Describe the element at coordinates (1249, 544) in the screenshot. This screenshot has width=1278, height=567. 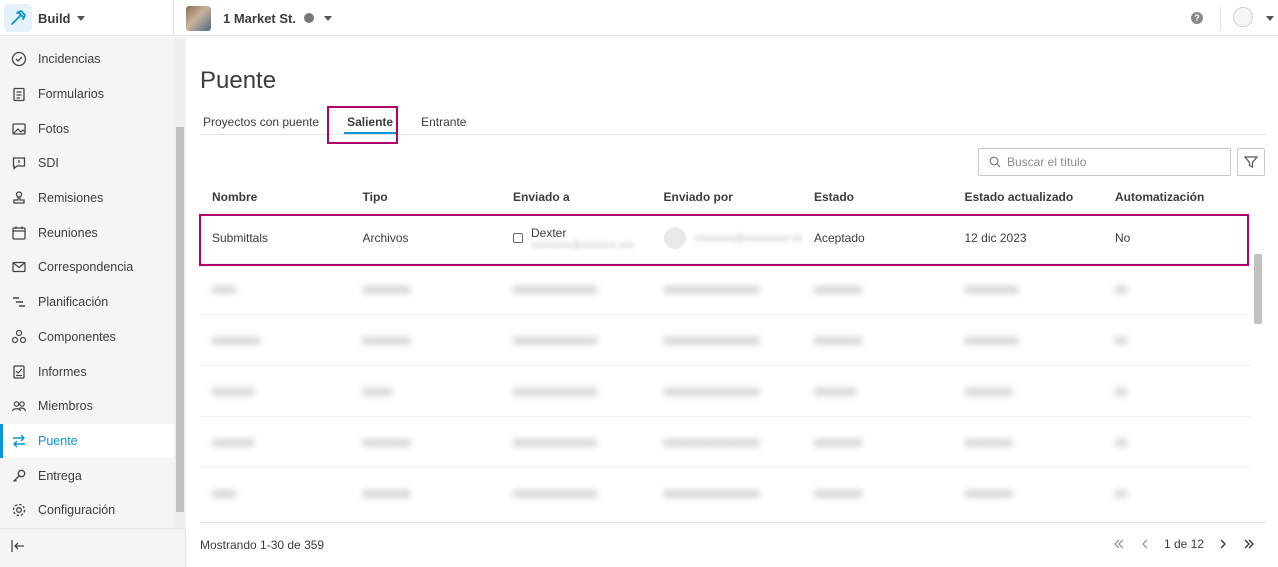
I see `last-page-icon` at that location.